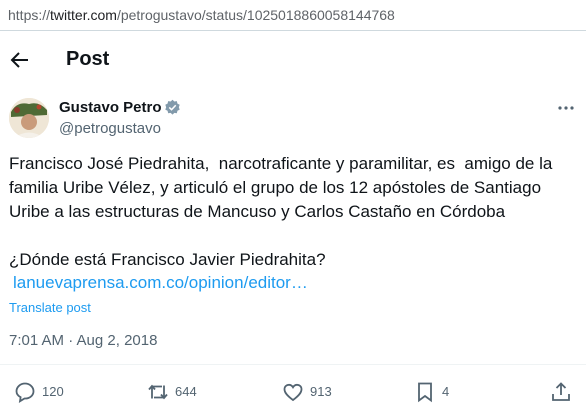  I want to click on url-host: twitter.com, so click(83, 15).